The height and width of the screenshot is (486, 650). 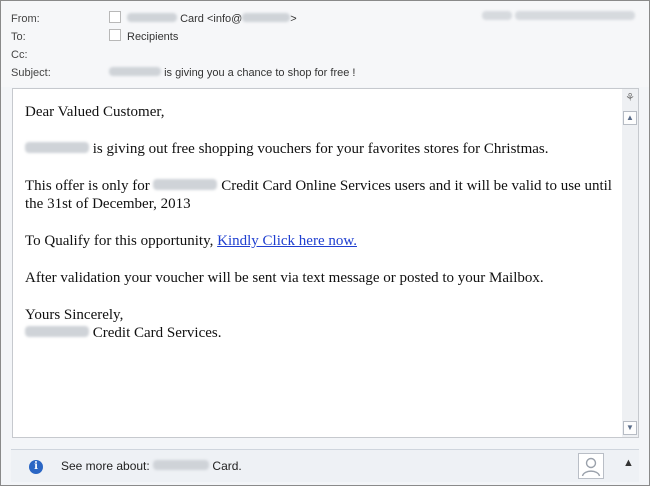 What do you see at coordinates (119, 241) in the screenshot?
I see `paragraph-qualify-text: To Qualify for this opportunity,` at bounding box center [119, 241].